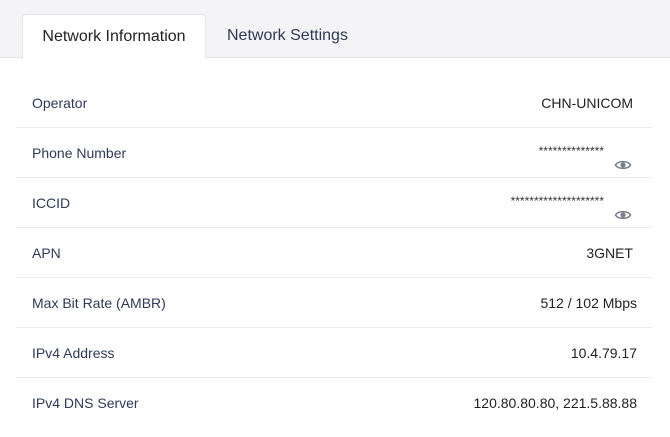 The width and height of the screenshot is (670, 437). Describe the element at coordinates (60, 103) in the screenshot. I see `operator-label: Operator` at that location.